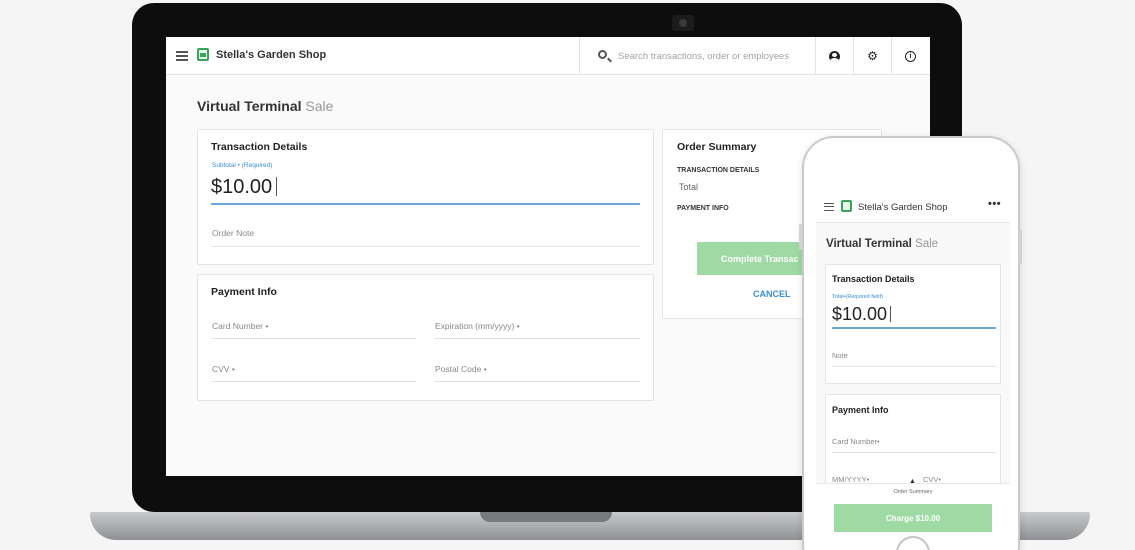  I want to click on postal-code-underline, so click(537, 381).